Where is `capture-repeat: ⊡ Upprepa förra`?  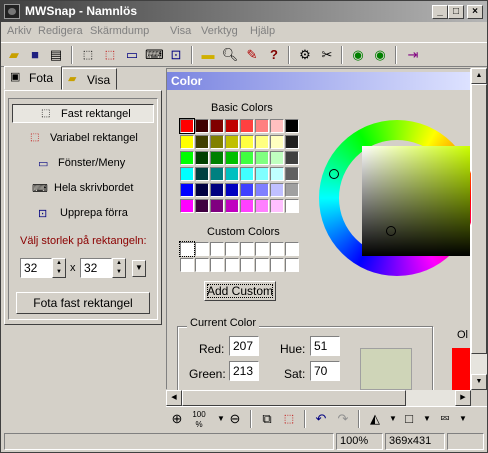 capture-repeat: ⊡ Upprepa förra is located at coordinates (83, 213).